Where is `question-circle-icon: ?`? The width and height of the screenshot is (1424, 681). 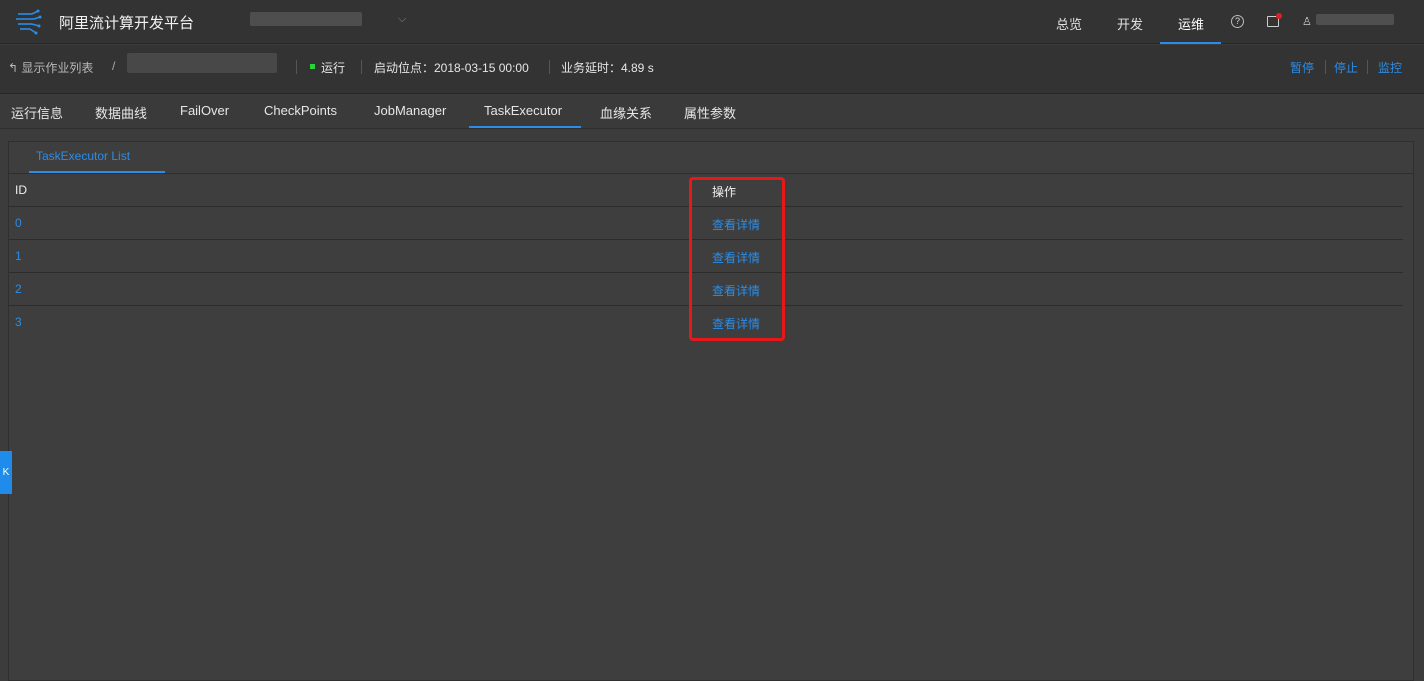
question-circle-icon: ? is located at coordinates (1237, 21).